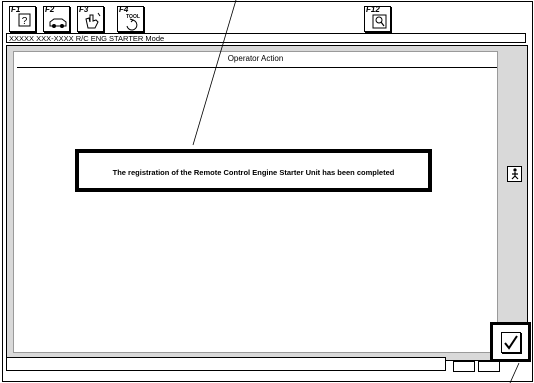 The image size is (534, 383). I want to click on page-title: Operator Action, so click(255, 58).